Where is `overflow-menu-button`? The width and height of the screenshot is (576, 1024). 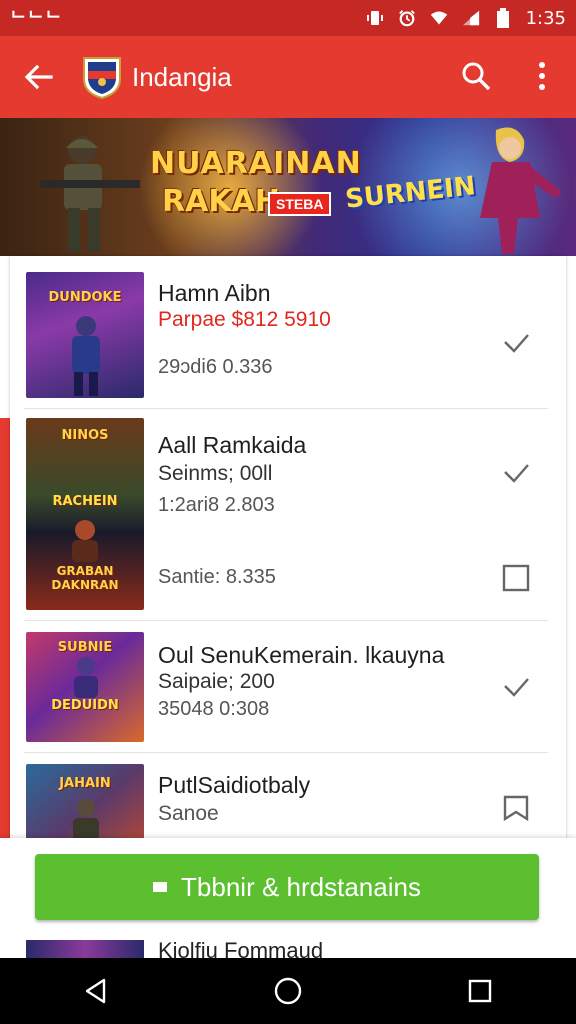 overflow-menu-button is located at coordinates (542, 76).